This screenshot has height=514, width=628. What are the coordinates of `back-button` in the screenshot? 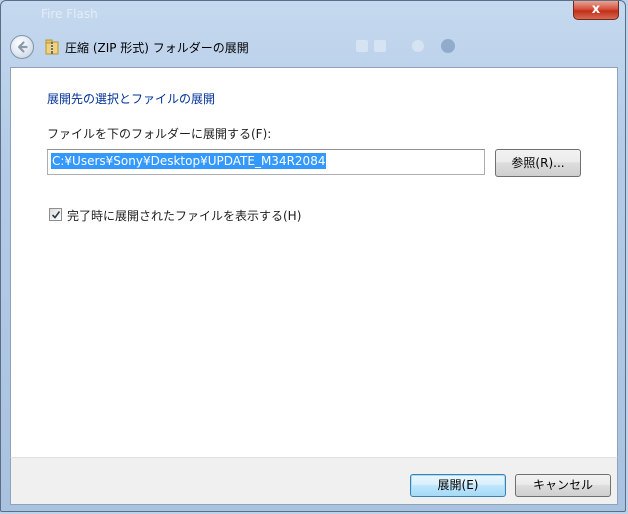 It's located at (22, 47).